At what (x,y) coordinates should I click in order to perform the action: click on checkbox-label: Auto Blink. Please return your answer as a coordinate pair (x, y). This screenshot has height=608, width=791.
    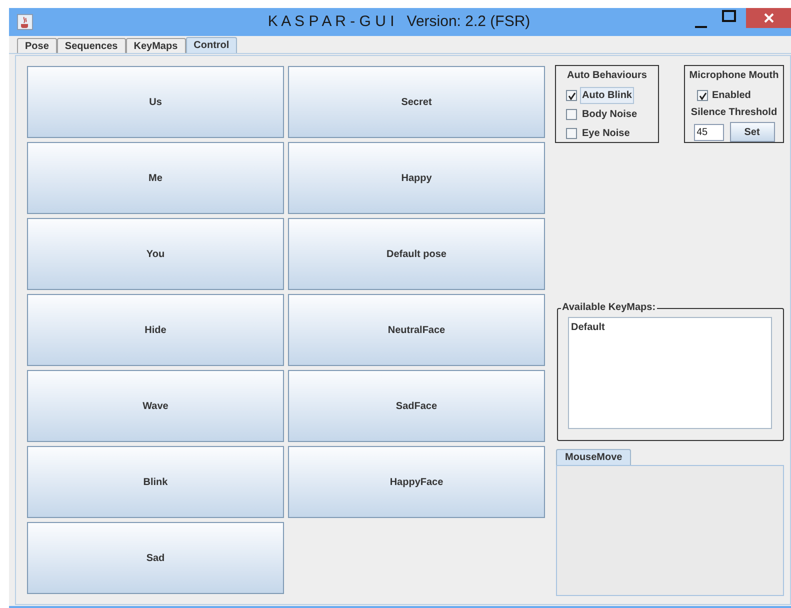
    Looking at the image, I should click on (607, 95).